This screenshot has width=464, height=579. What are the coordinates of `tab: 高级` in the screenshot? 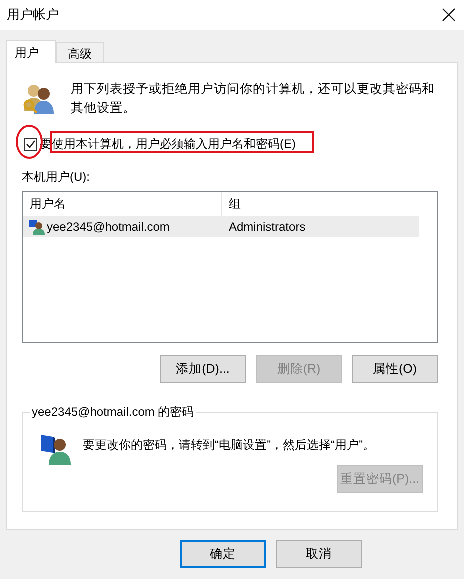 It's located at (80, 52).